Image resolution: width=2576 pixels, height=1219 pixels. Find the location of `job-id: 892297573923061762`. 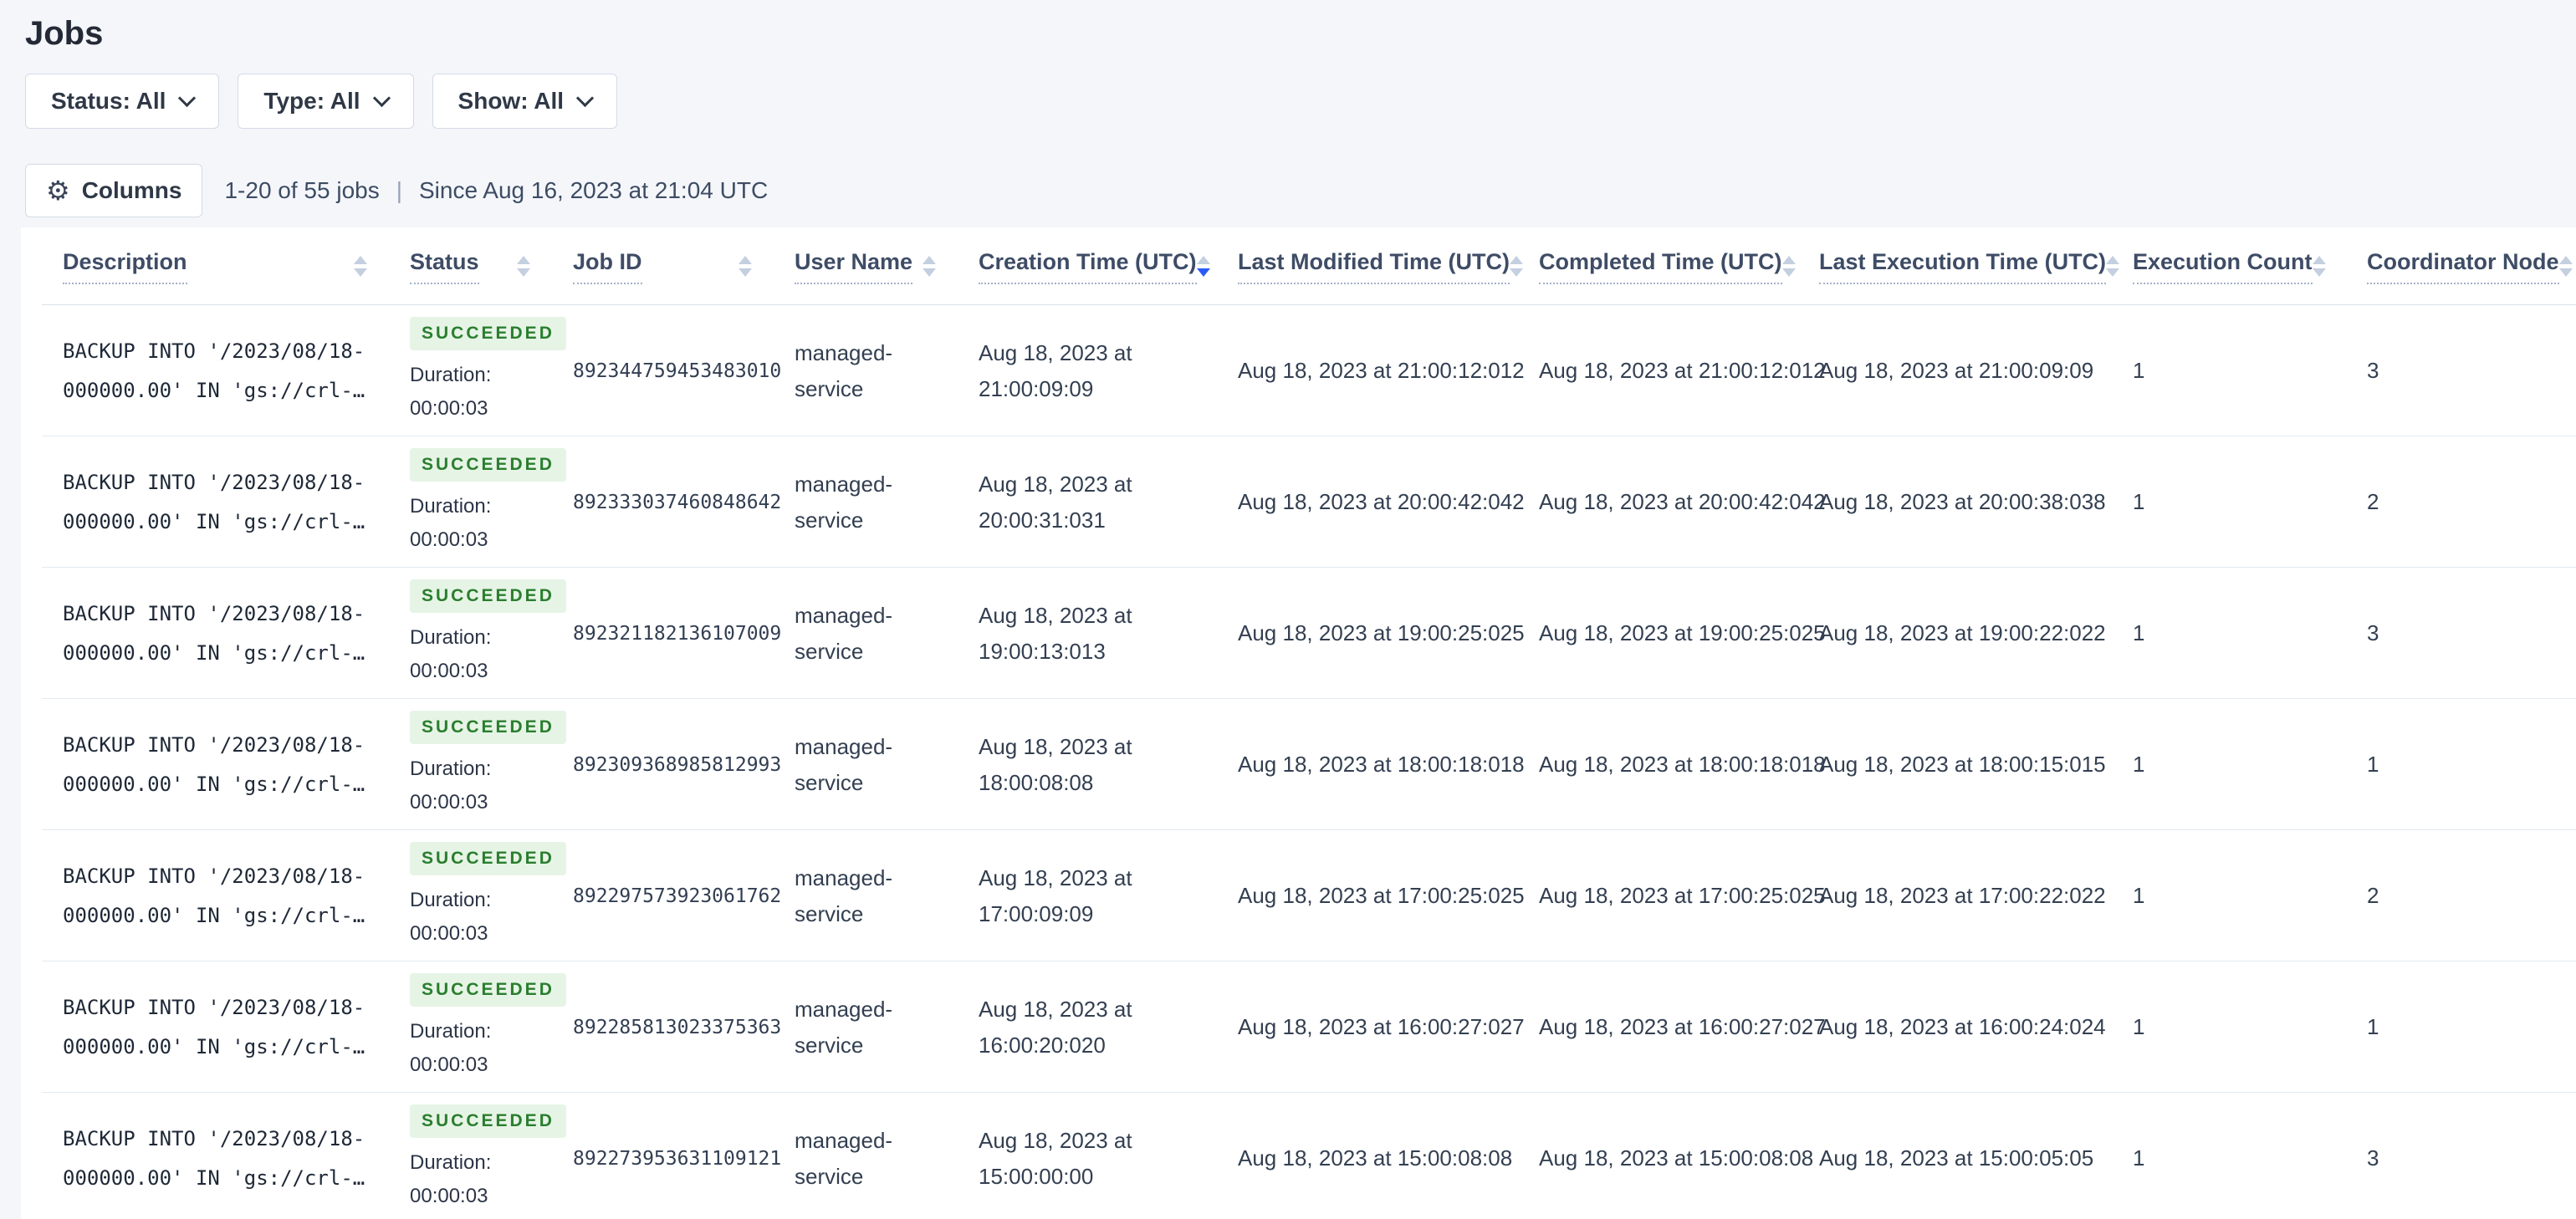

job-id: 892297573923061762 is located at coordinates (677, 896).